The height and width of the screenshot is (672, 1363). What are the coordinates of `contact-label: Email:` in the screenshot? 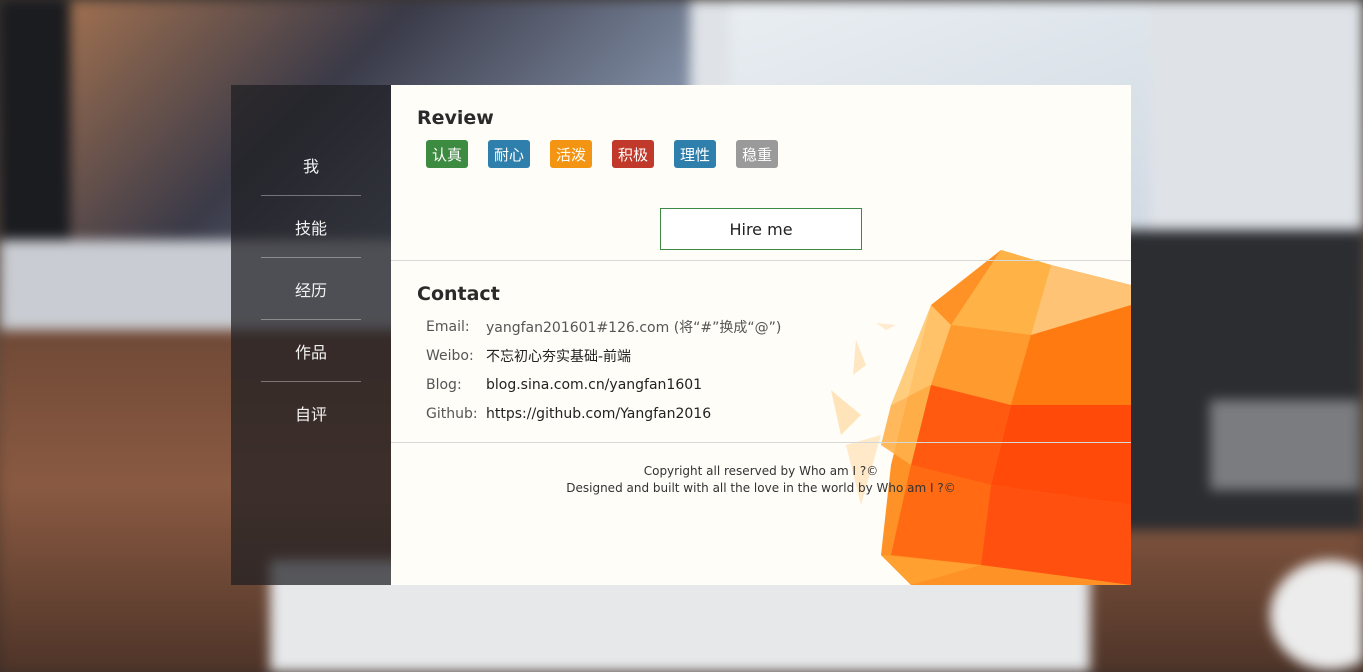 It's located at (448, 326).